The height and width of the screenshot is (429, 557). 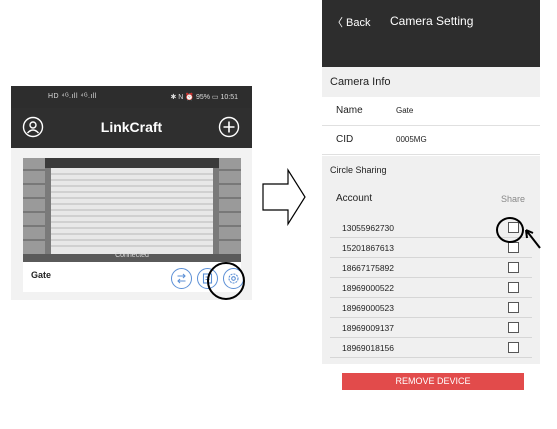 I want to click on settings-highlight-circle, so click(x=226, y=281).